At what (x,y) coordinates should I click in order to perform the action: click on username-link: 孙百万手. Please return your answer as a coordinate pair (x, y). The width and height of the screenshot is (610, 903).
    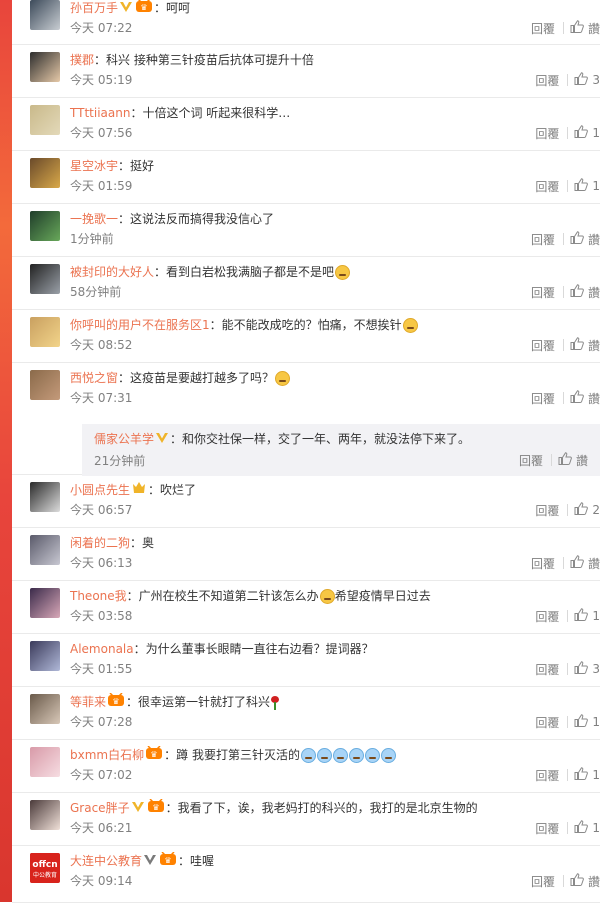
    Looking at the image, I should click on (94, 8).